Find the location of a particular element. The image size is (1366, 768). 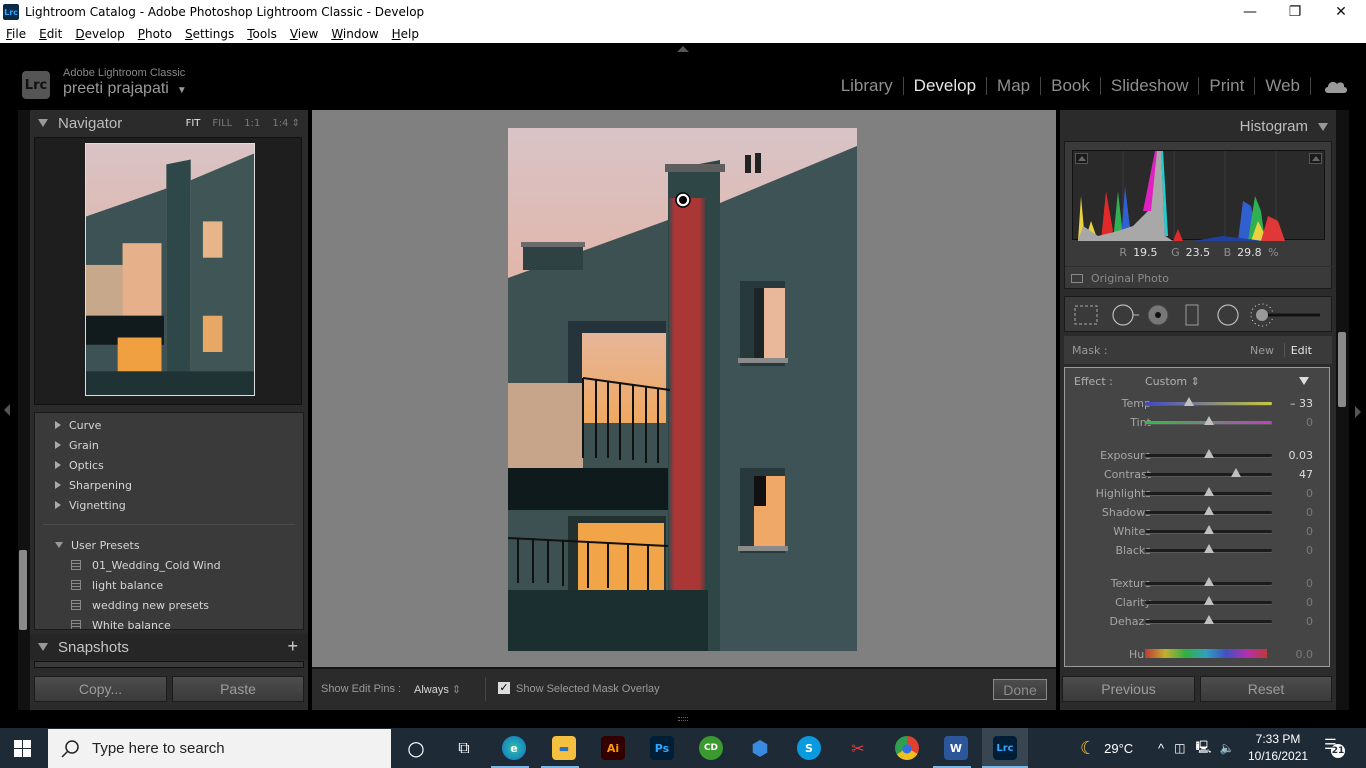

menu-tools: Tools is located at coordinates (262, 34).